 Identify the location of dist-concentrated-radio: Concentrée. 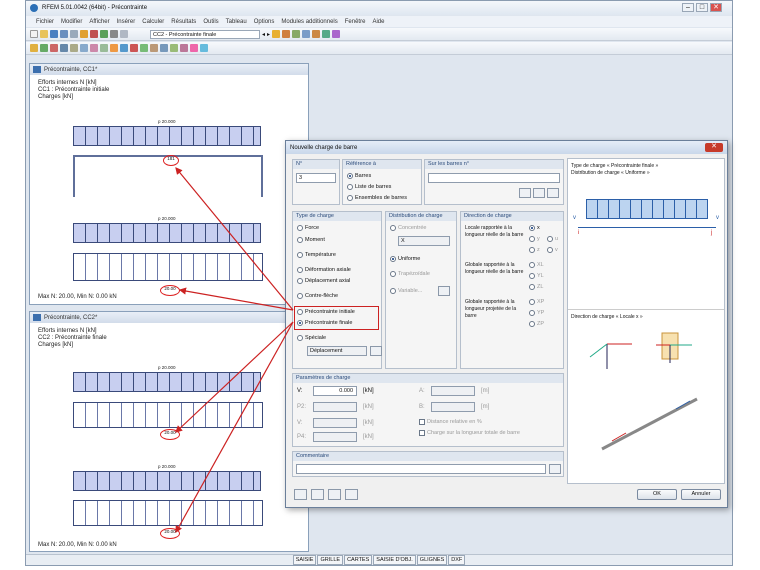
(408, 228).